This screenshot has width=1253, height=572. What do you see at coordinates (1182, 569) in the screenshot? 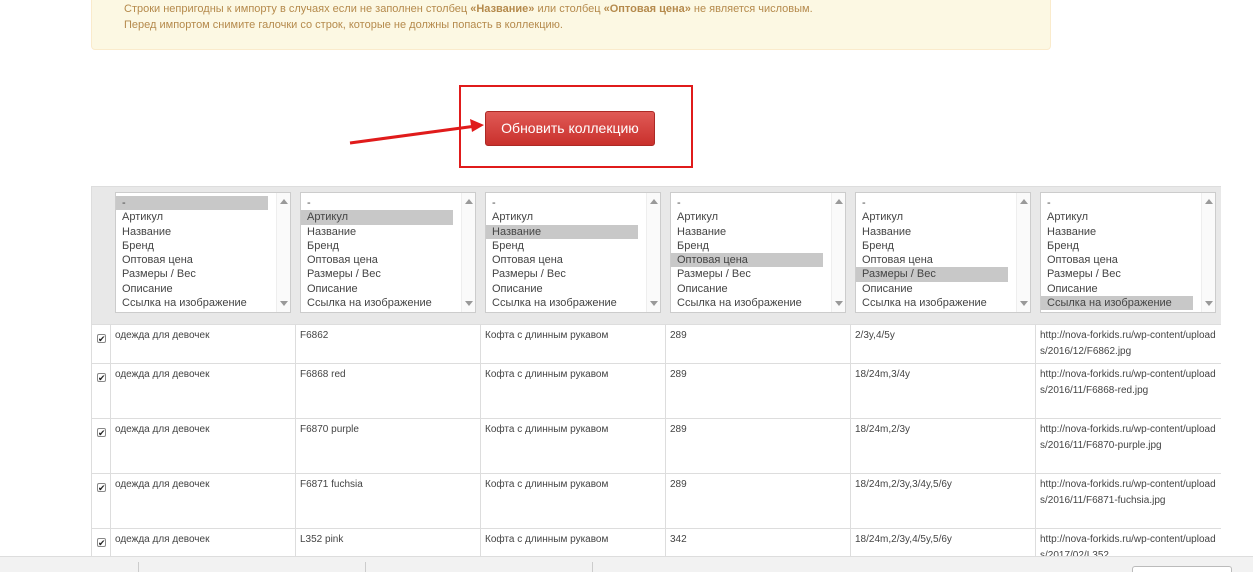
I see `toolbar-button` at bounding box center [1182, 569].